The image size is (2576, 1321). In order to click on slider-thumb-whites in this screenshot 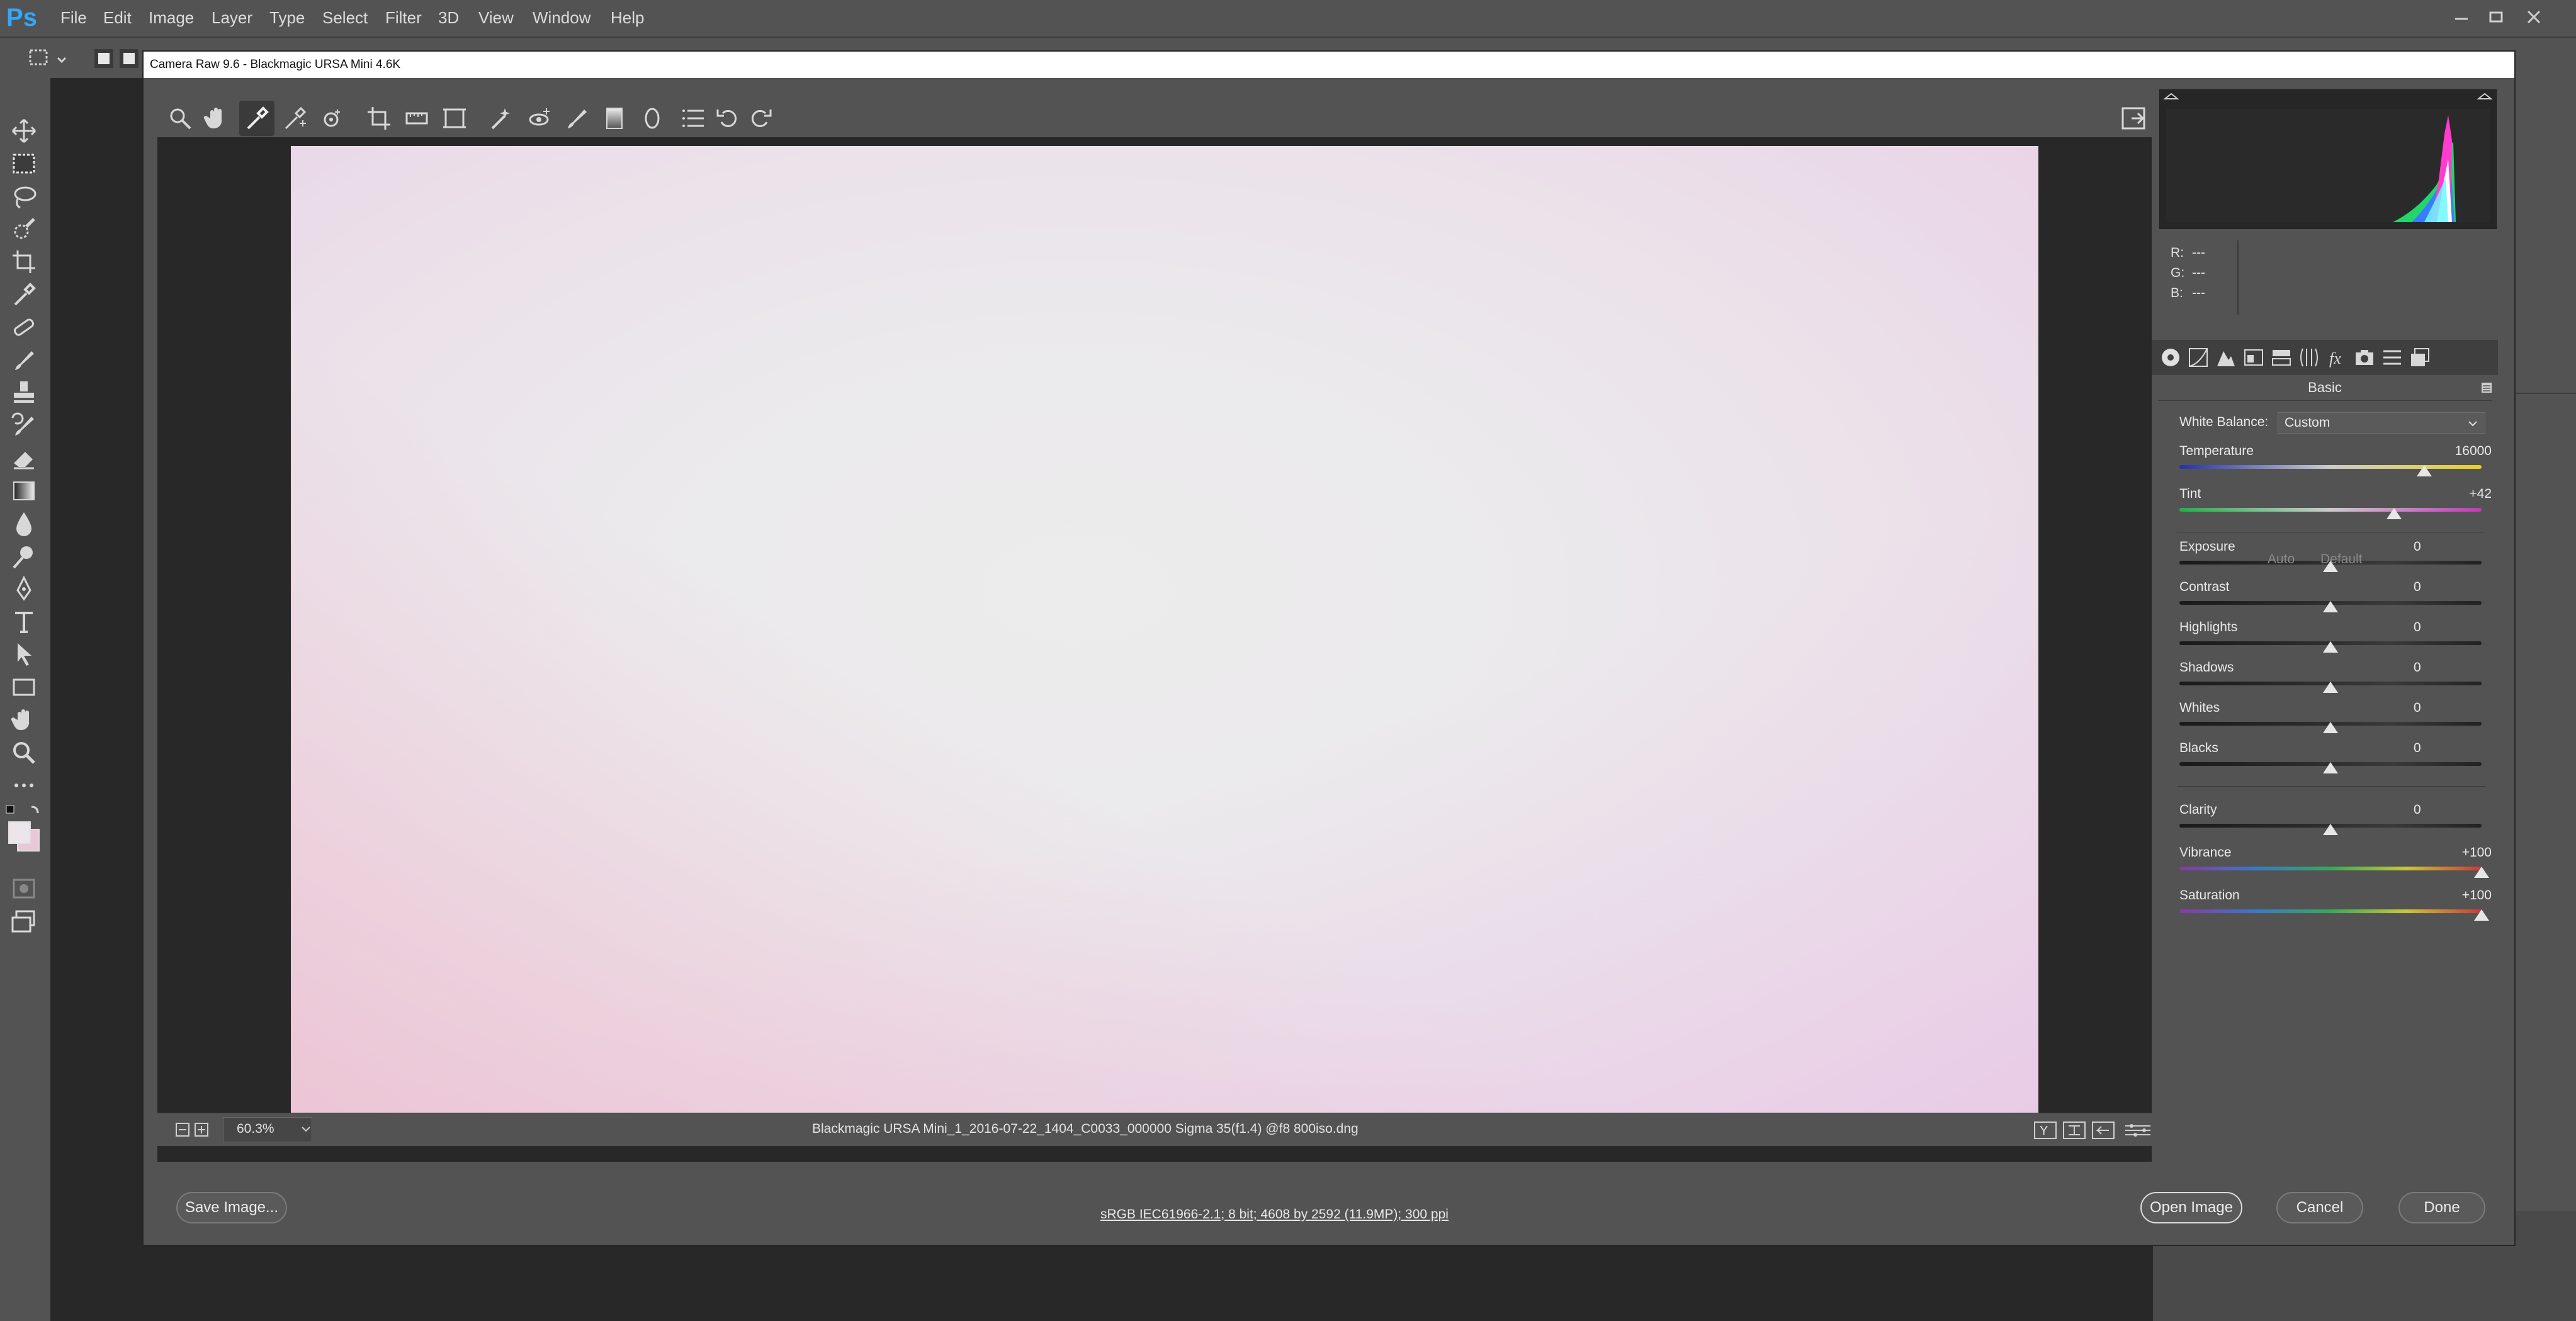, I will do `click(2330, 727)`.